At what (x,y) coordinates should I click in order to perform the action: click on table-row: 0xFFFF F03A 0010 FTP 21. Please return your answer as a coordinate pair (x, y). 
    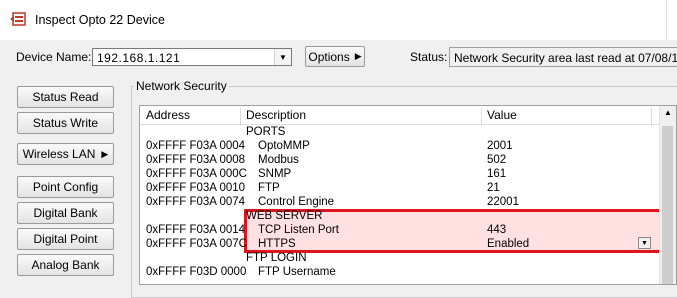
    Looking at the image, I should click on (400, 189).